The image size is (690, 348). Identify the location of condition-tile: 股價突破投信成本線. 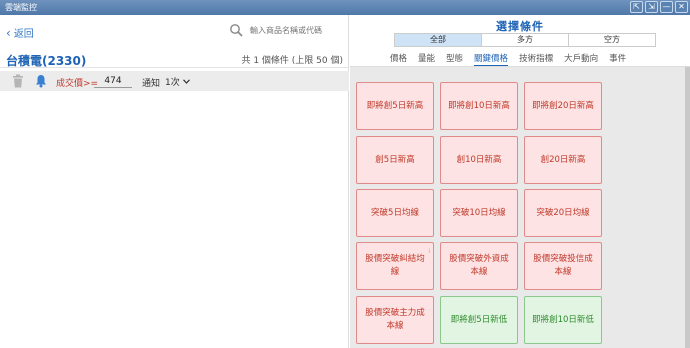
(563, 266).